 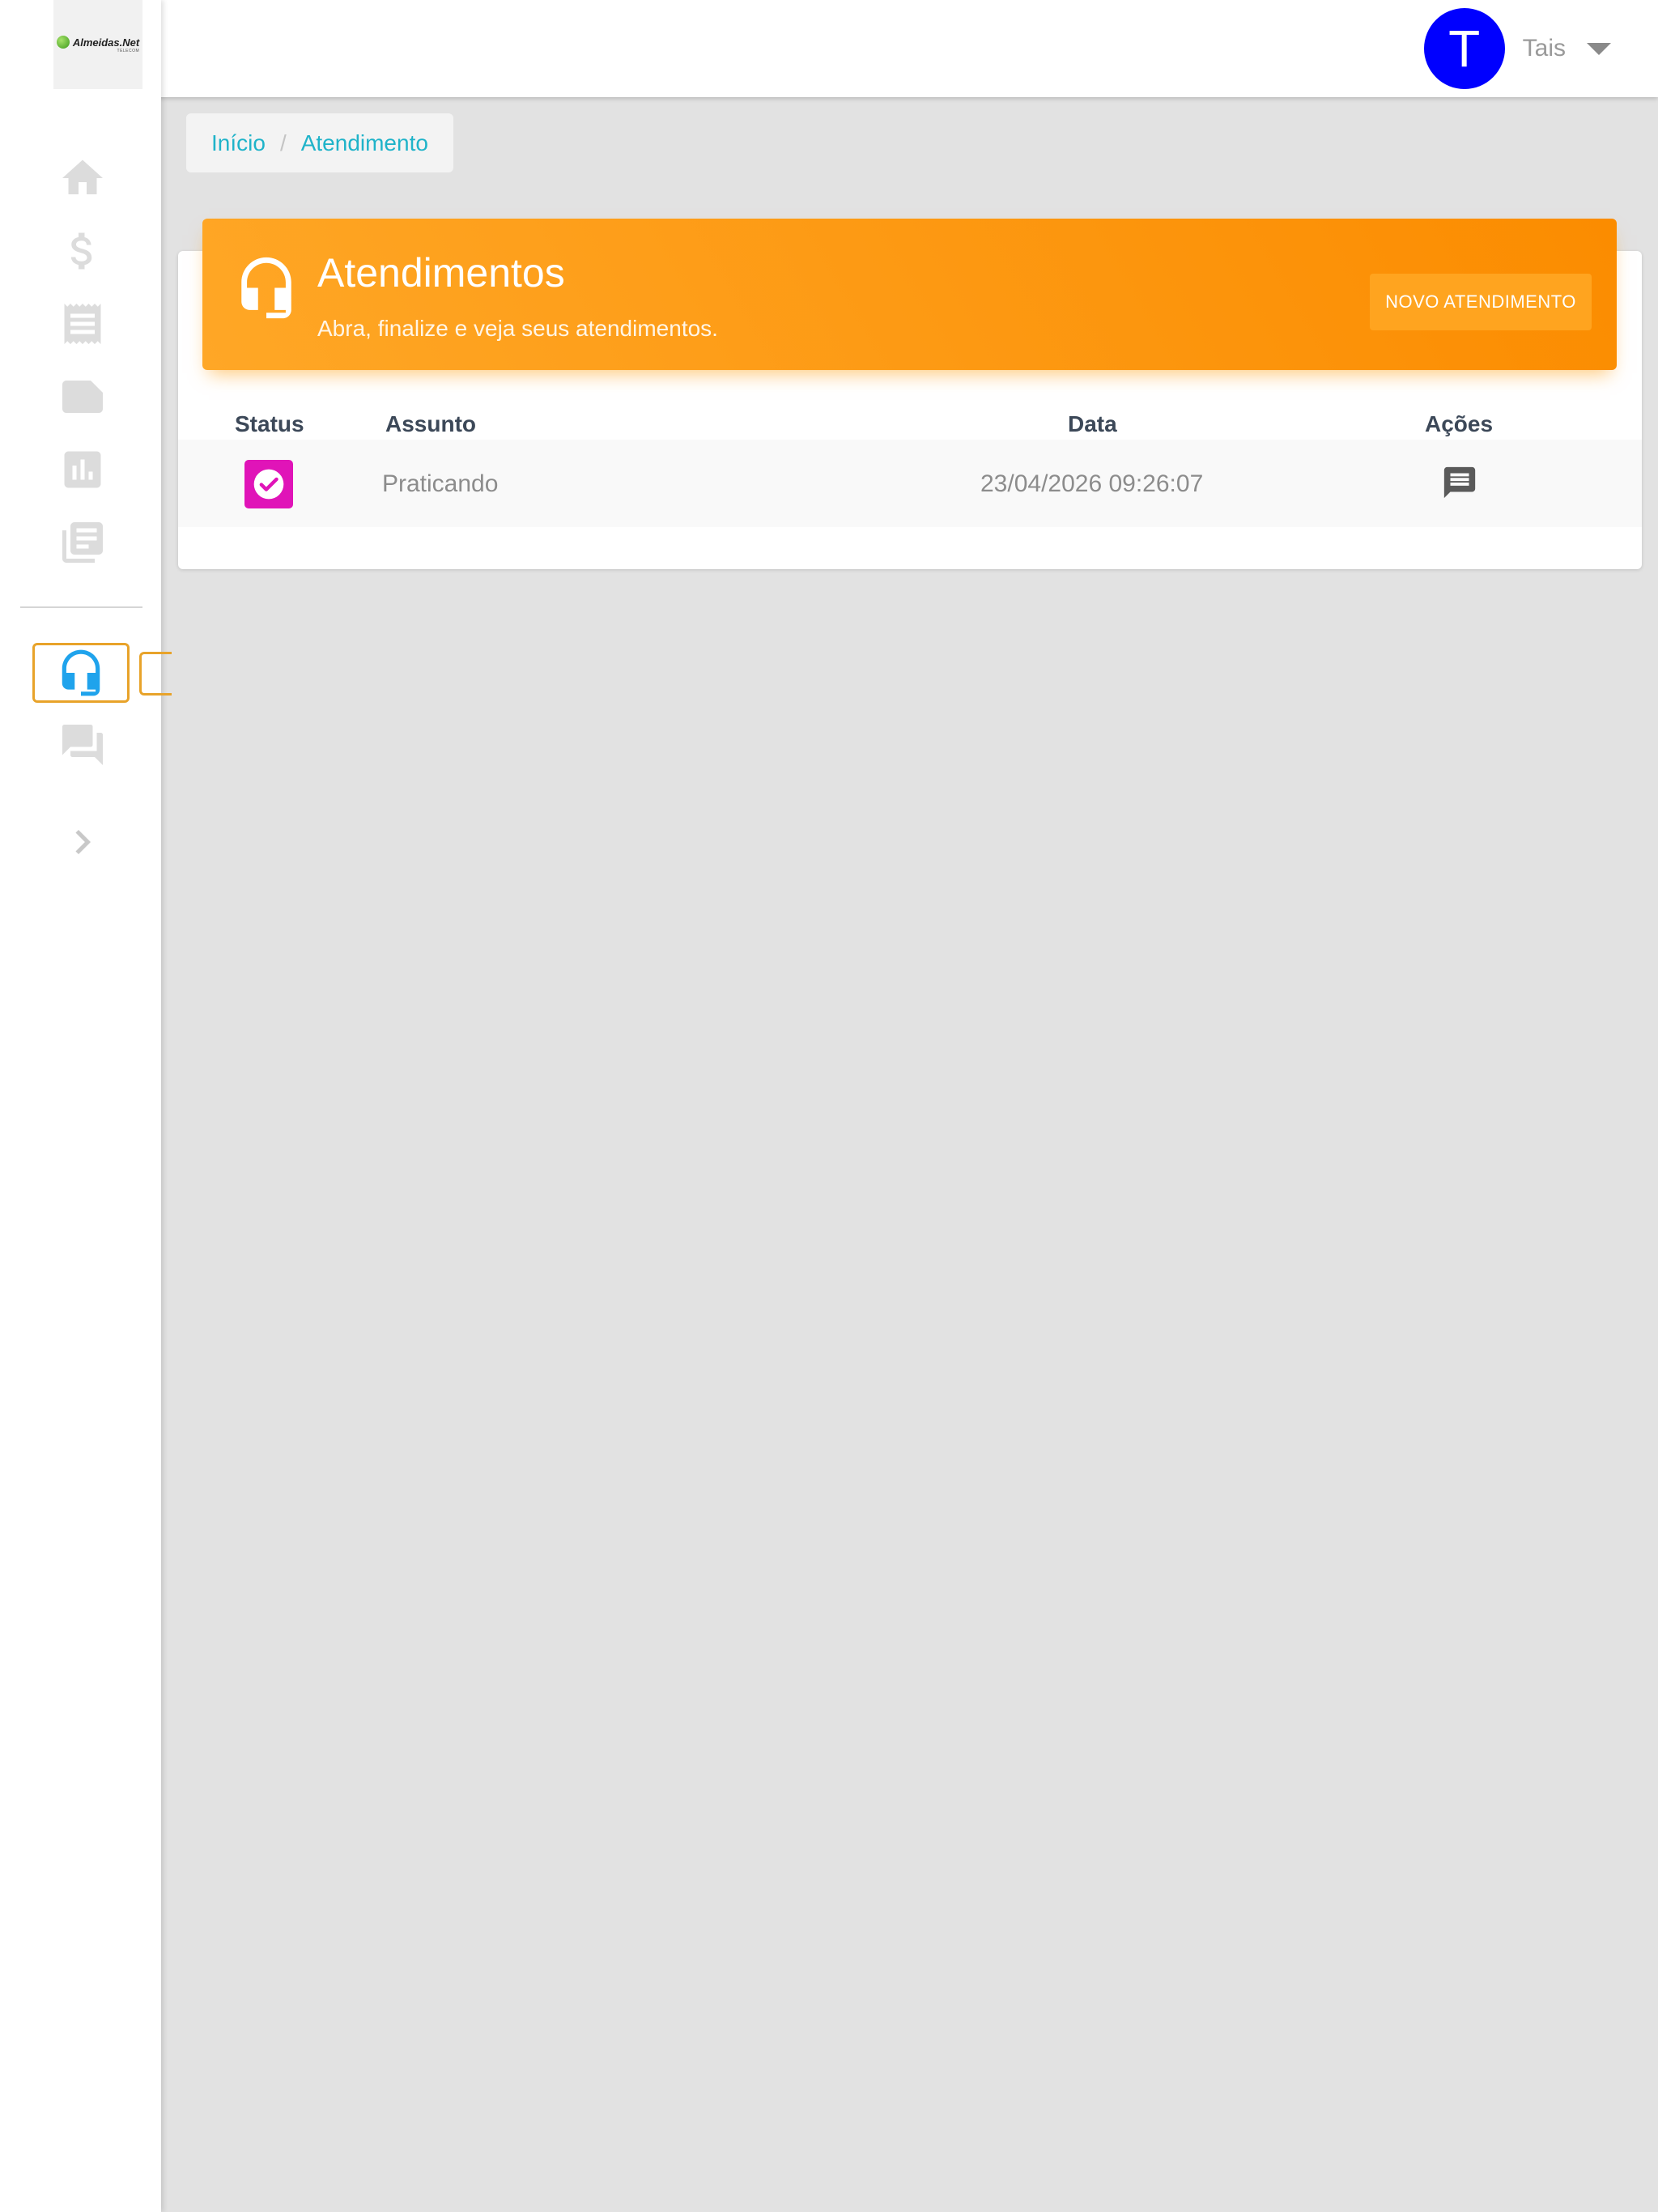 What do you see at coordinates (1459, 424) in the screenshot?
I see `column-header-actions: Ações` at bounding box center [1459, 424].